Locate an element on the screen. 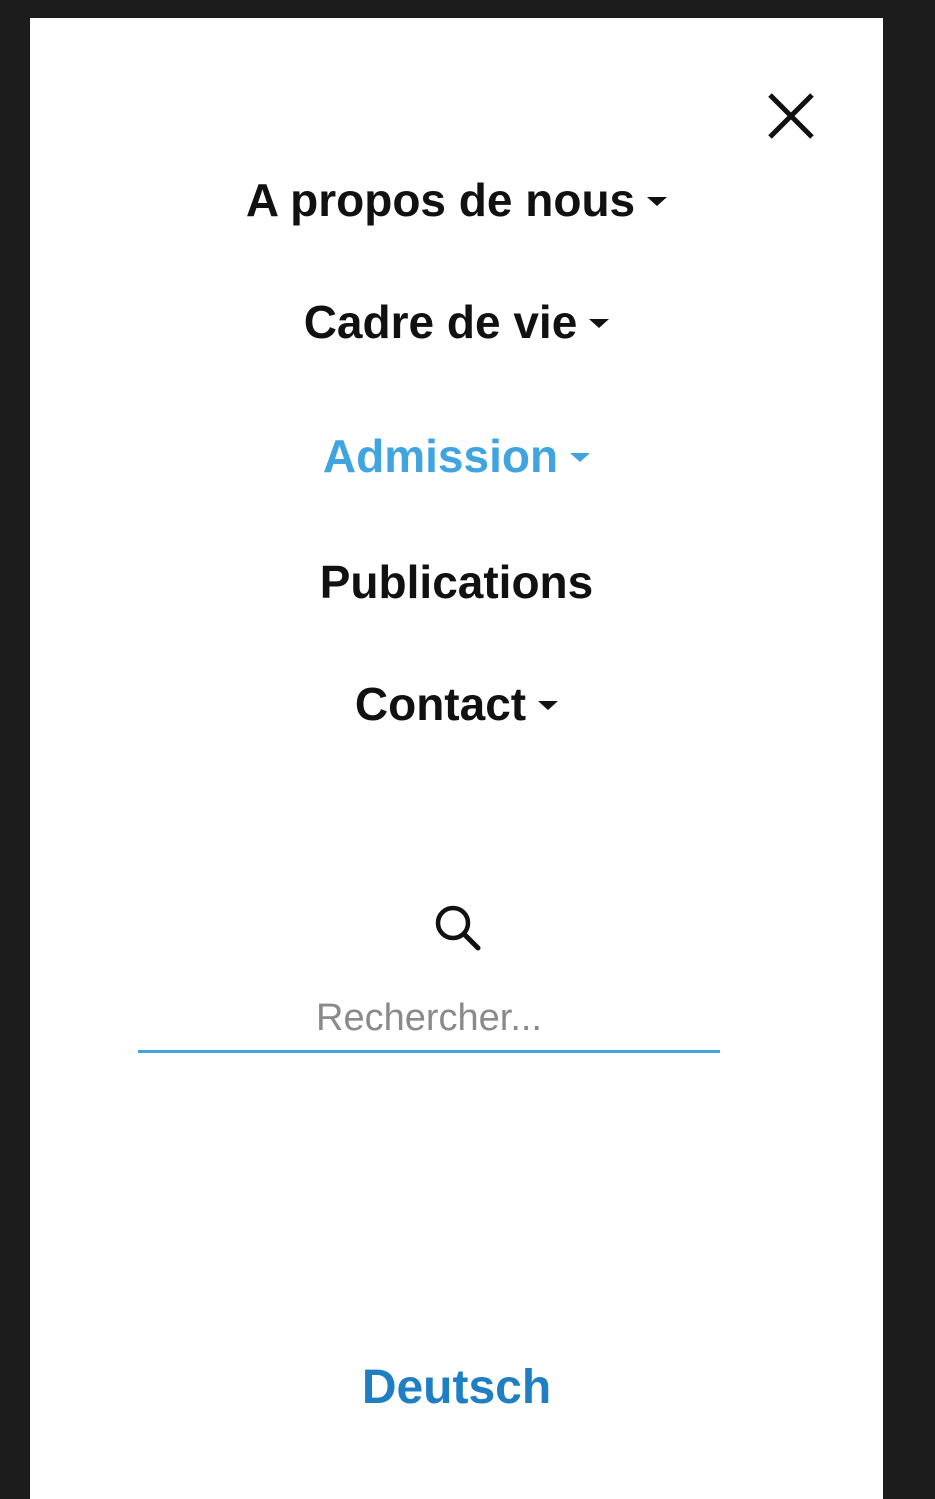 This screenshot has height=1499, width=935. search-icon is located at coordinates (458, 928).